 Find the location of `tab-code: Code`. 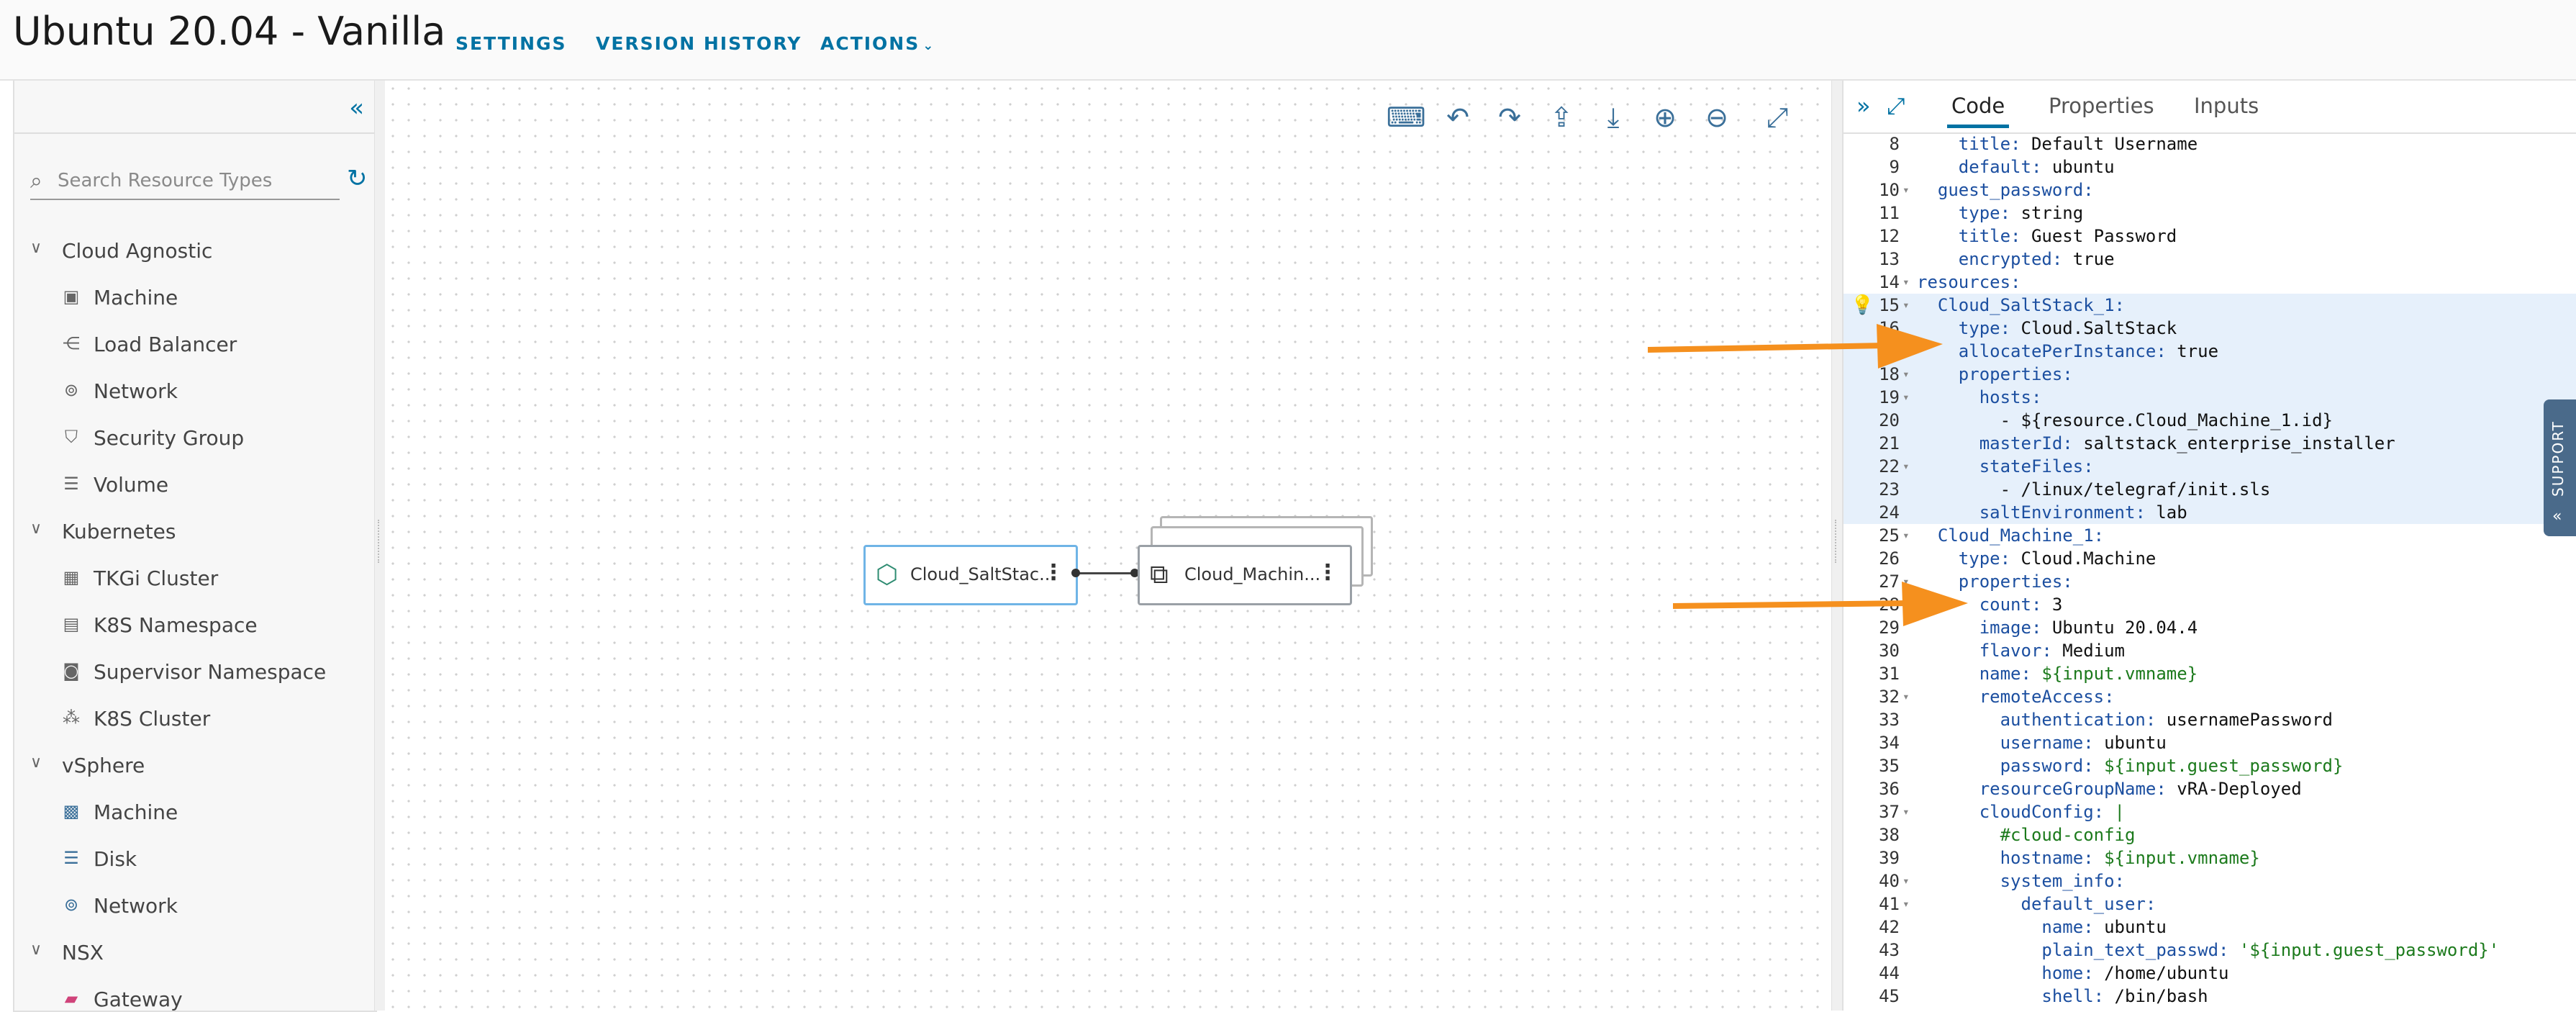

tab-code: Code is located at coordinates (1978, 111).